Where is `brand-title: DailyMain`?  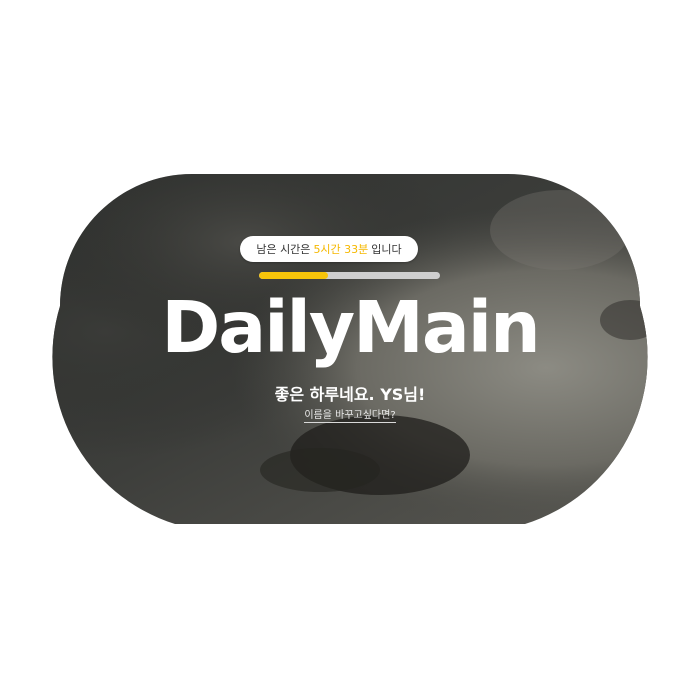 brand-title: DailyMain is located at coordinates (350, 327).